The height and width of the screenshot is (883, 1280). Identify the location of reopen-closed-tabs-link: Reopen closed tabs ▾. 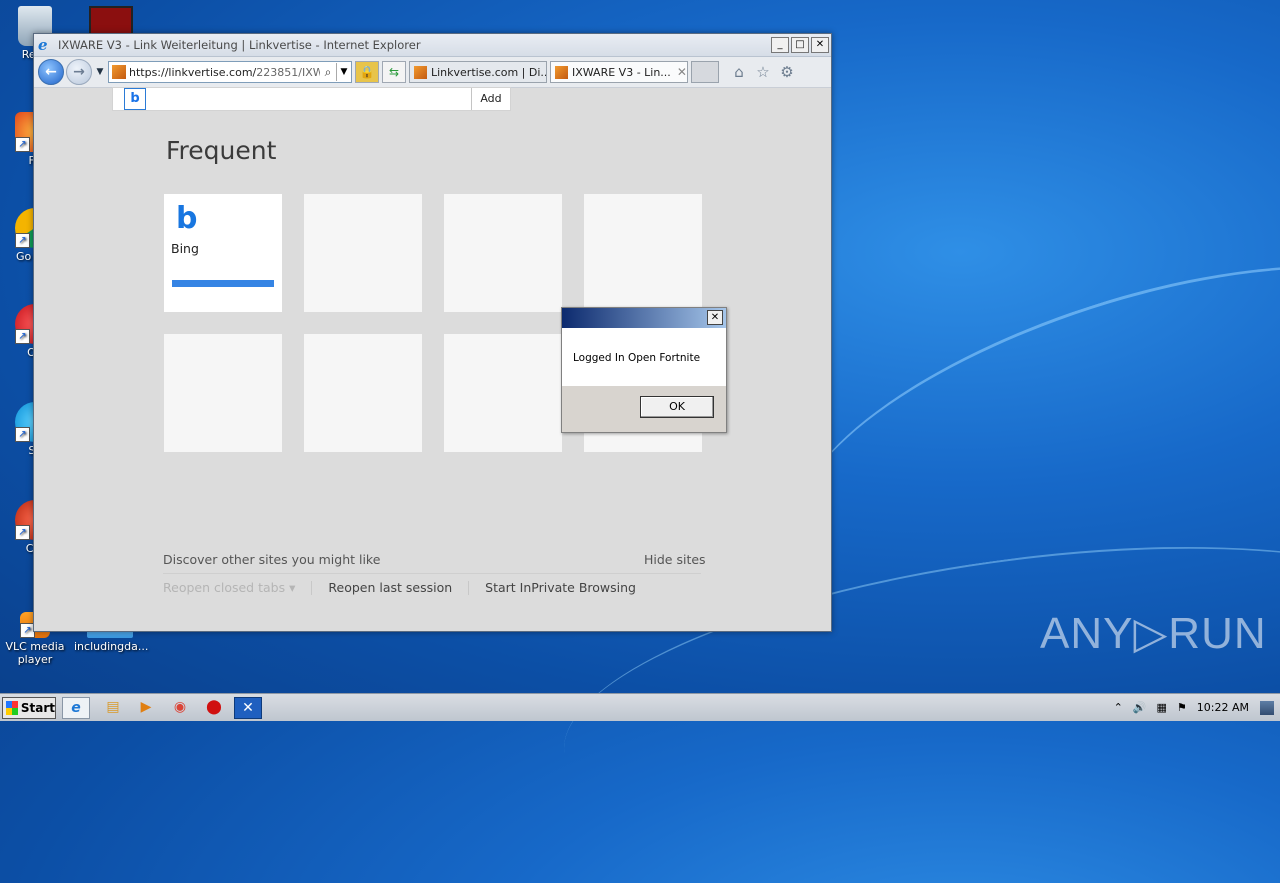
(229, 587).